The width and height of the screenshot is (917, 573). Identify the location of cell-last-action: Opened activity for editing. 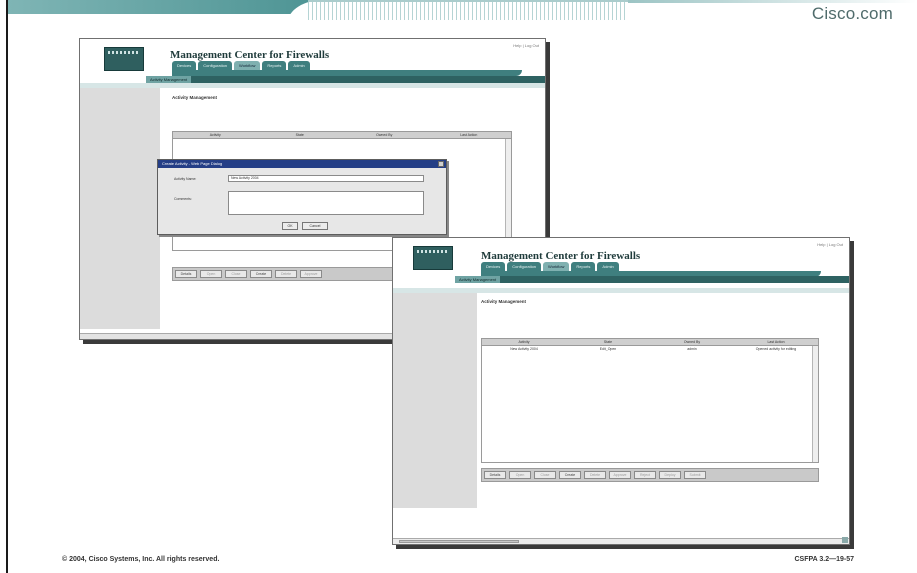
(776, 349).